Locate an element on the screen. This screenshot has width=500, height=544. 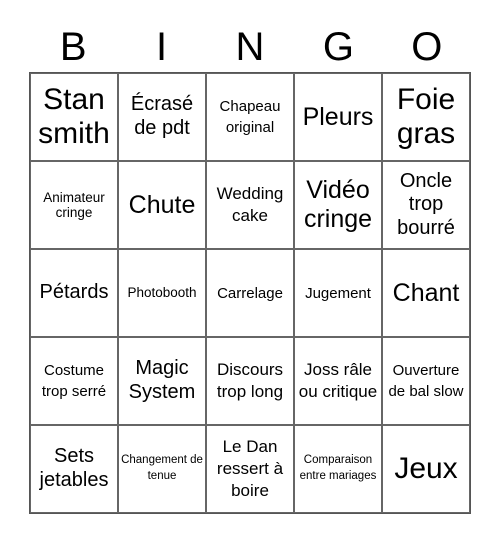
bingo-cell: Le Dan ressert à boire is located at coordinates (250, 469).